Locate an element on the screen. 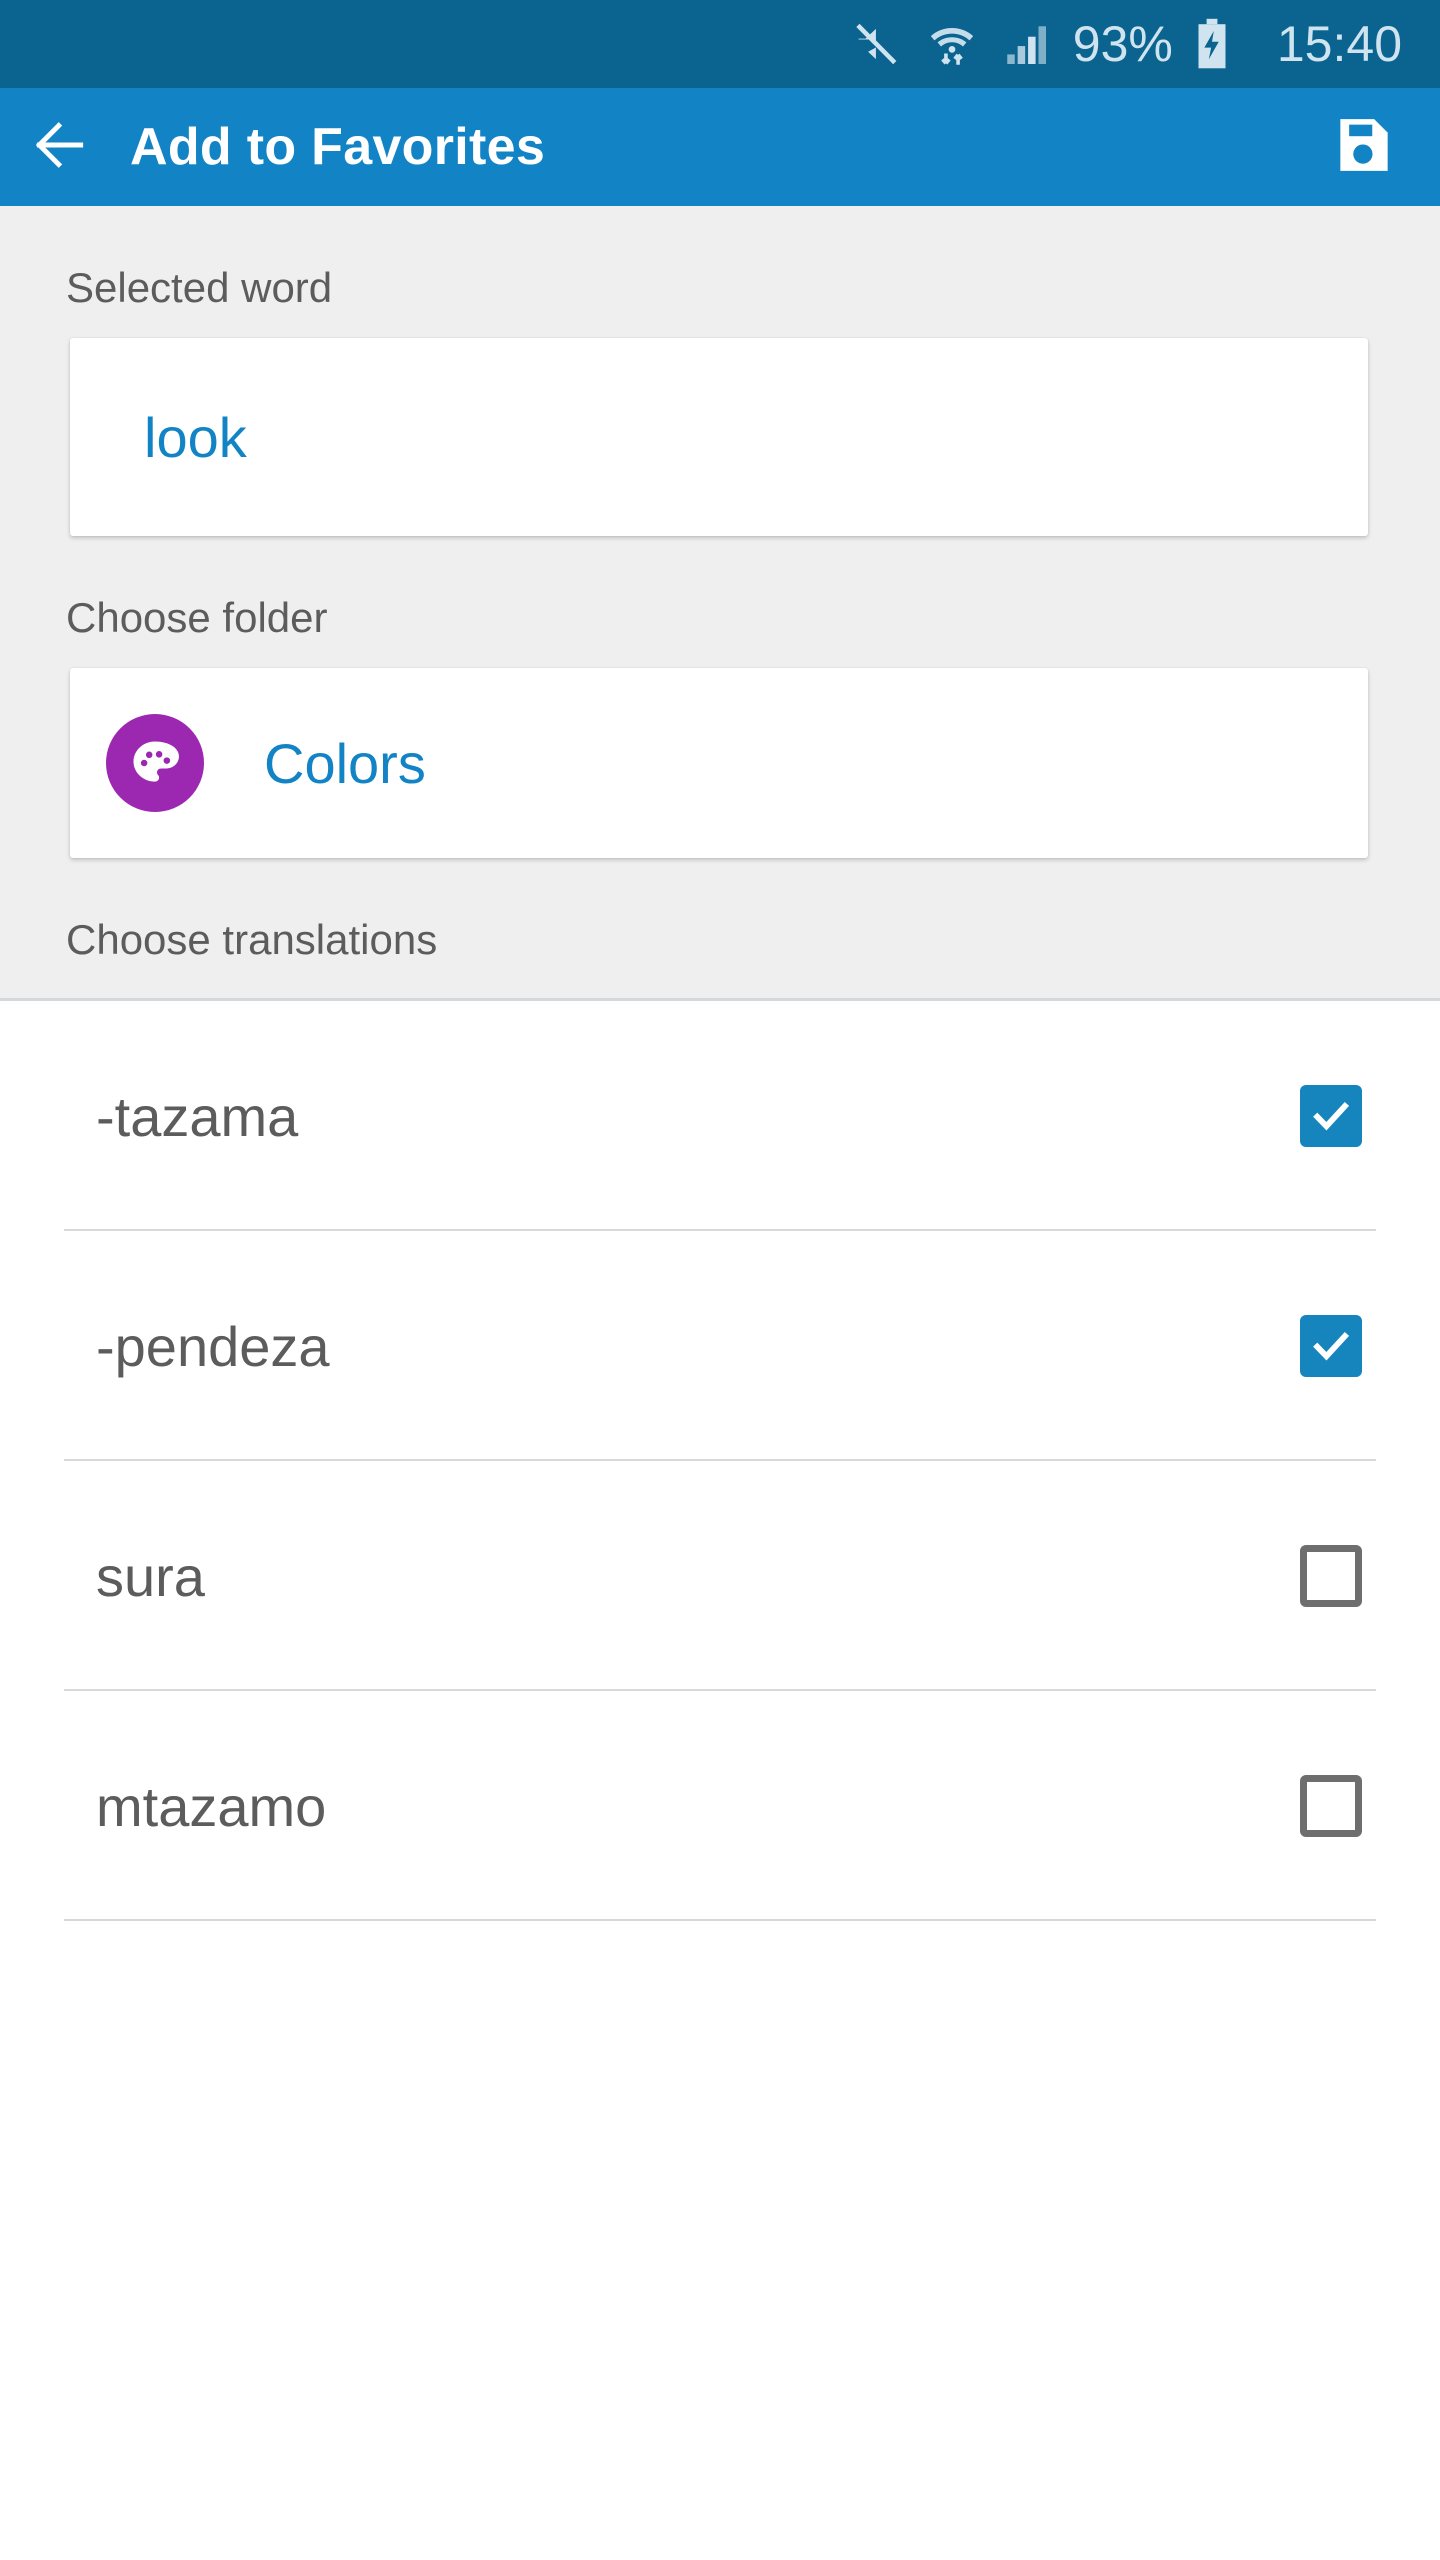 The image size is (1440, 2560). list-item: mtazamo is located at coordinates (720, 1806).